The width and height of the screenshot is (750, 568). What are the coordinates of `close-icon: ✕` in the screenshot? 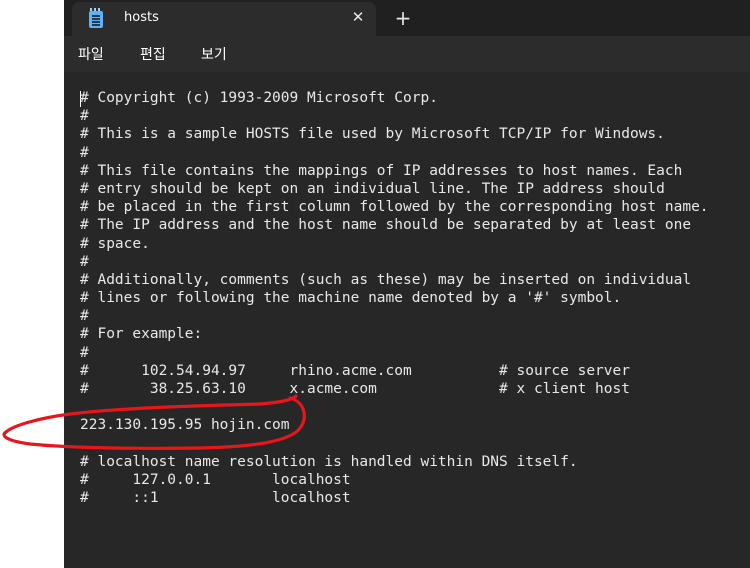 It's located at (358, 17).